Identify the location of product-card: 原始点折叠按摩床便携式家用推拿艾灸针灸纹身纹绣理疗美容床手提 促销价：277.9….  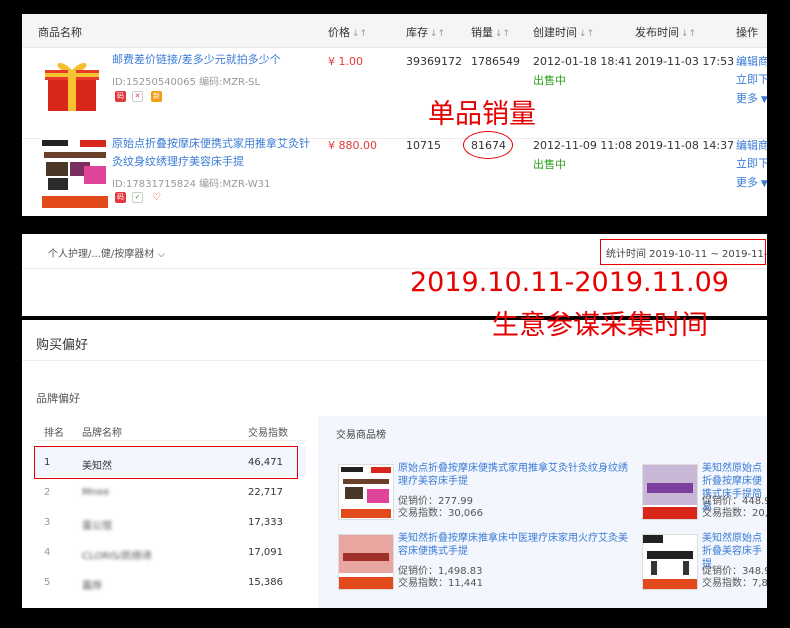
(488, 500).